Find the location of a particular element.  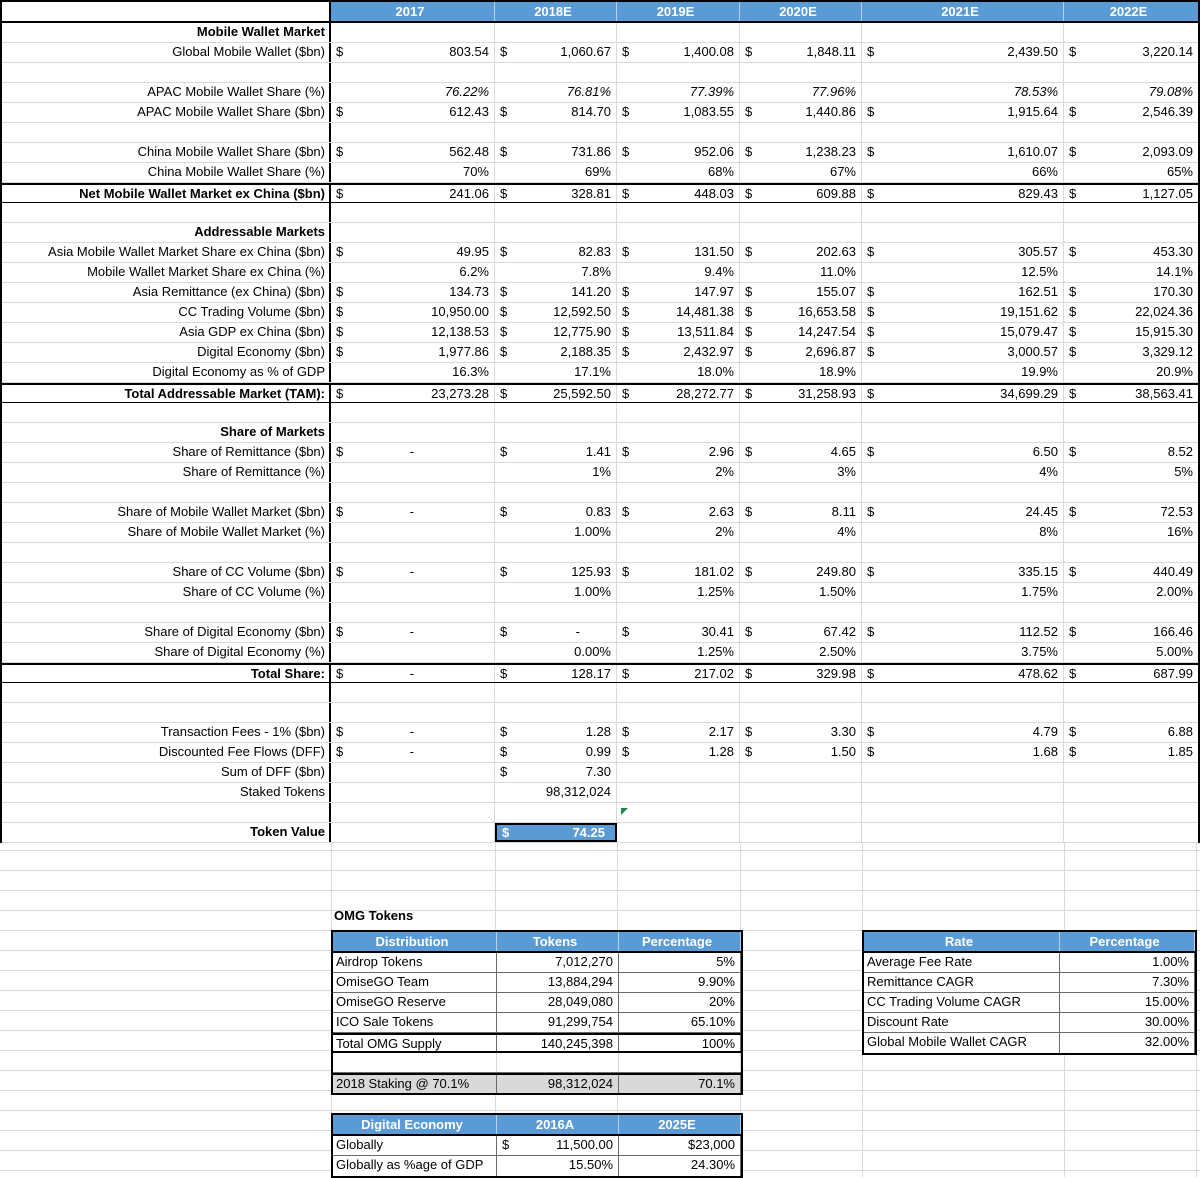

cell: 2% is located at coordinates (678, 472).